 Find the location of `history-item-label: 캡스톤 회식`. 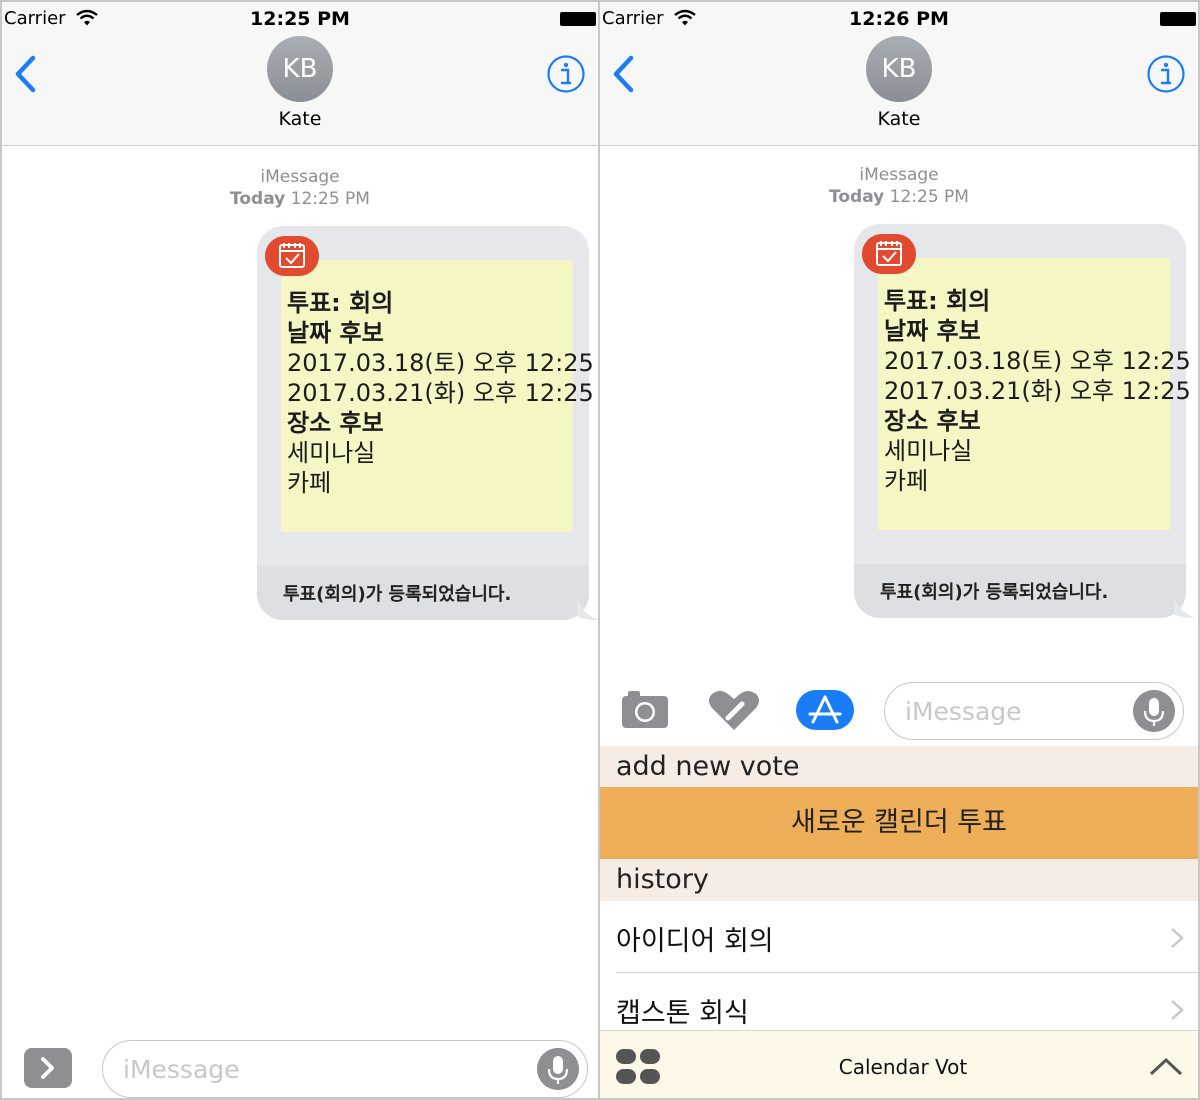

history-item-label: 캡스톤 회식 is located at coordinates (682, 1013).